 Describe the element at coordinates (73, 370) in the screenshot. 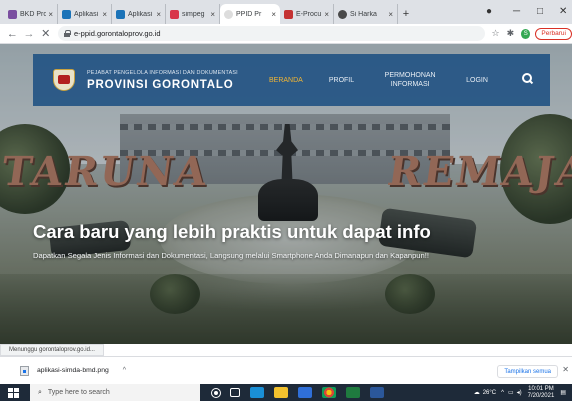

I see `download-filename: aplikasi-simda-bmd.png` at that location.